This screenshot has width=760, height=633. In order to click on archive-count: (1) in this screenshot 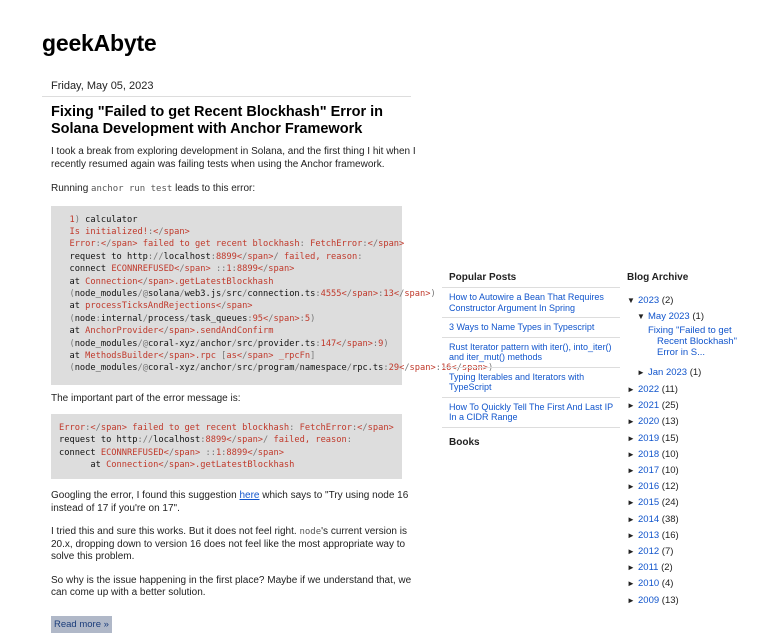, I will do `click(695, 372)`.